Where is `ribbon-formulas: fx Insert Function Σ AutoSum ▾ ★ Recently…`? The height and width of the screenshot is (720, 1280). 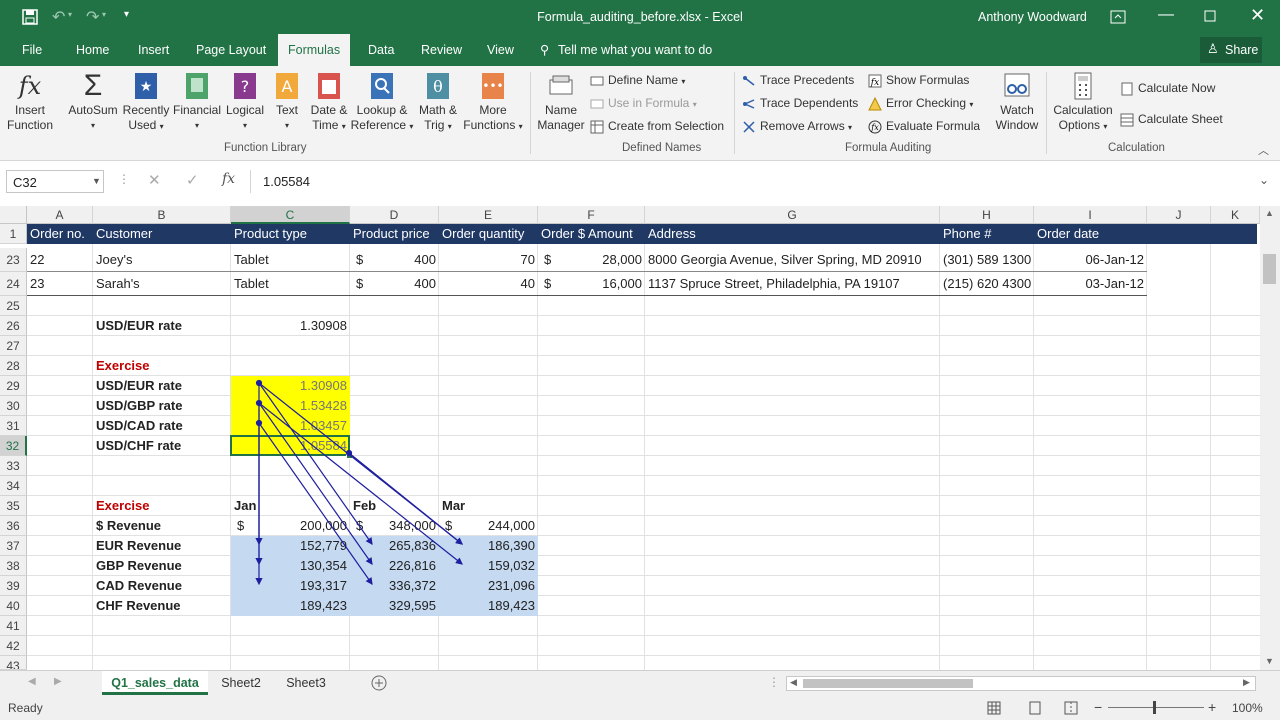
ribbon-formulas: fx Insert Function Σ AutoSum ▾ ★ Recently… is located at coordinates (640, 113).